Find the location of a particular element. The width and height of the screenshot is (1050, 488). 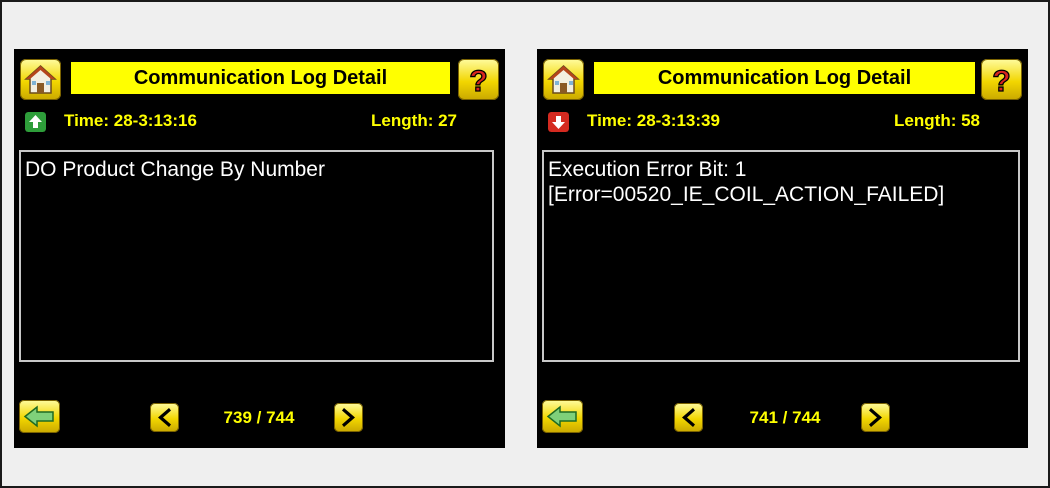

log-time: Time: 28-3:13:16 is located at coordinates (130, 120).